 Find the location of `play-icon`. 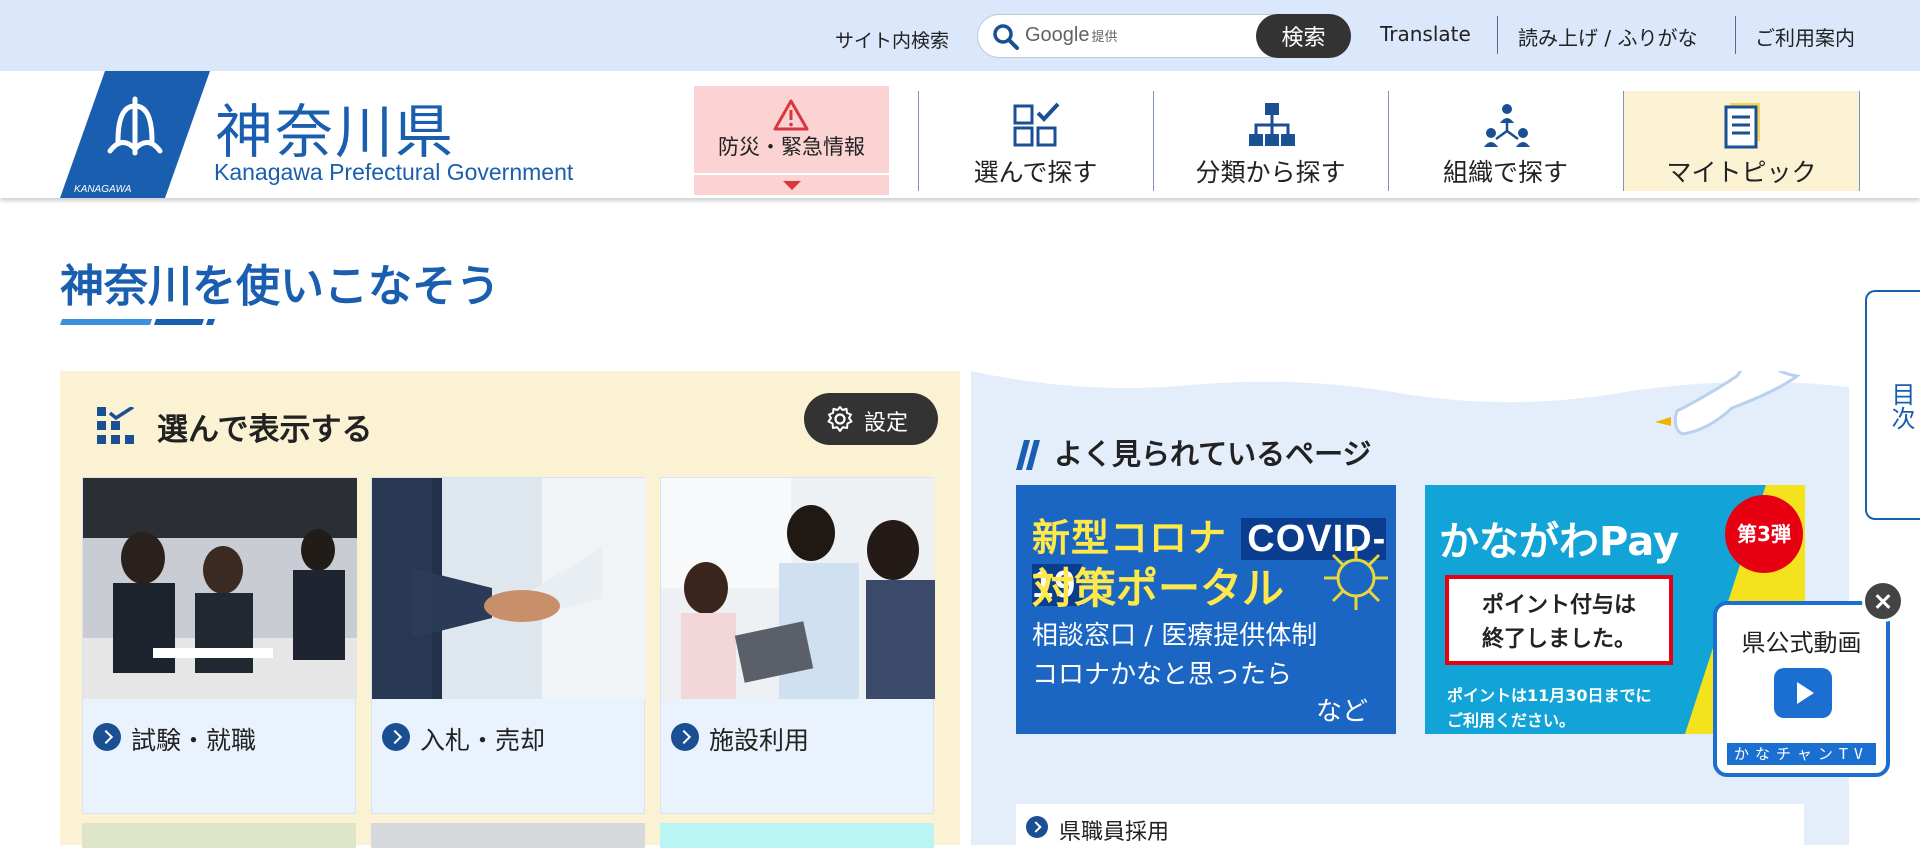

play-icon is located at coordinates (1803, 693).